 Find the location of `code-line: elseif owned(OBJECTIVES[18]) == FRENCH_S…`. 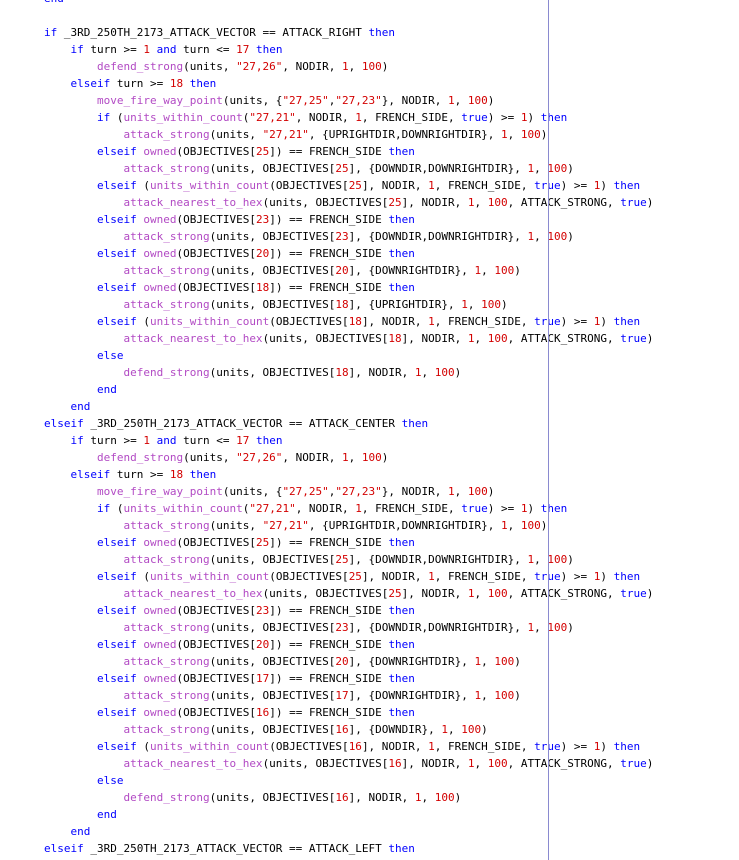

code-line: elseif owned(OBJECTIVES[18]) == FRENCH_S… is located at coordinates (348, 287).